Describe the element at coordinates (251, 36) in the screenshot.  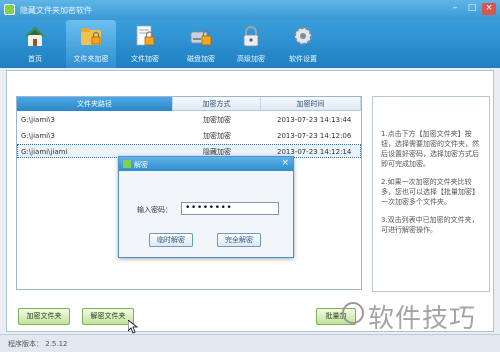
I see `padlock-icon` at that location.